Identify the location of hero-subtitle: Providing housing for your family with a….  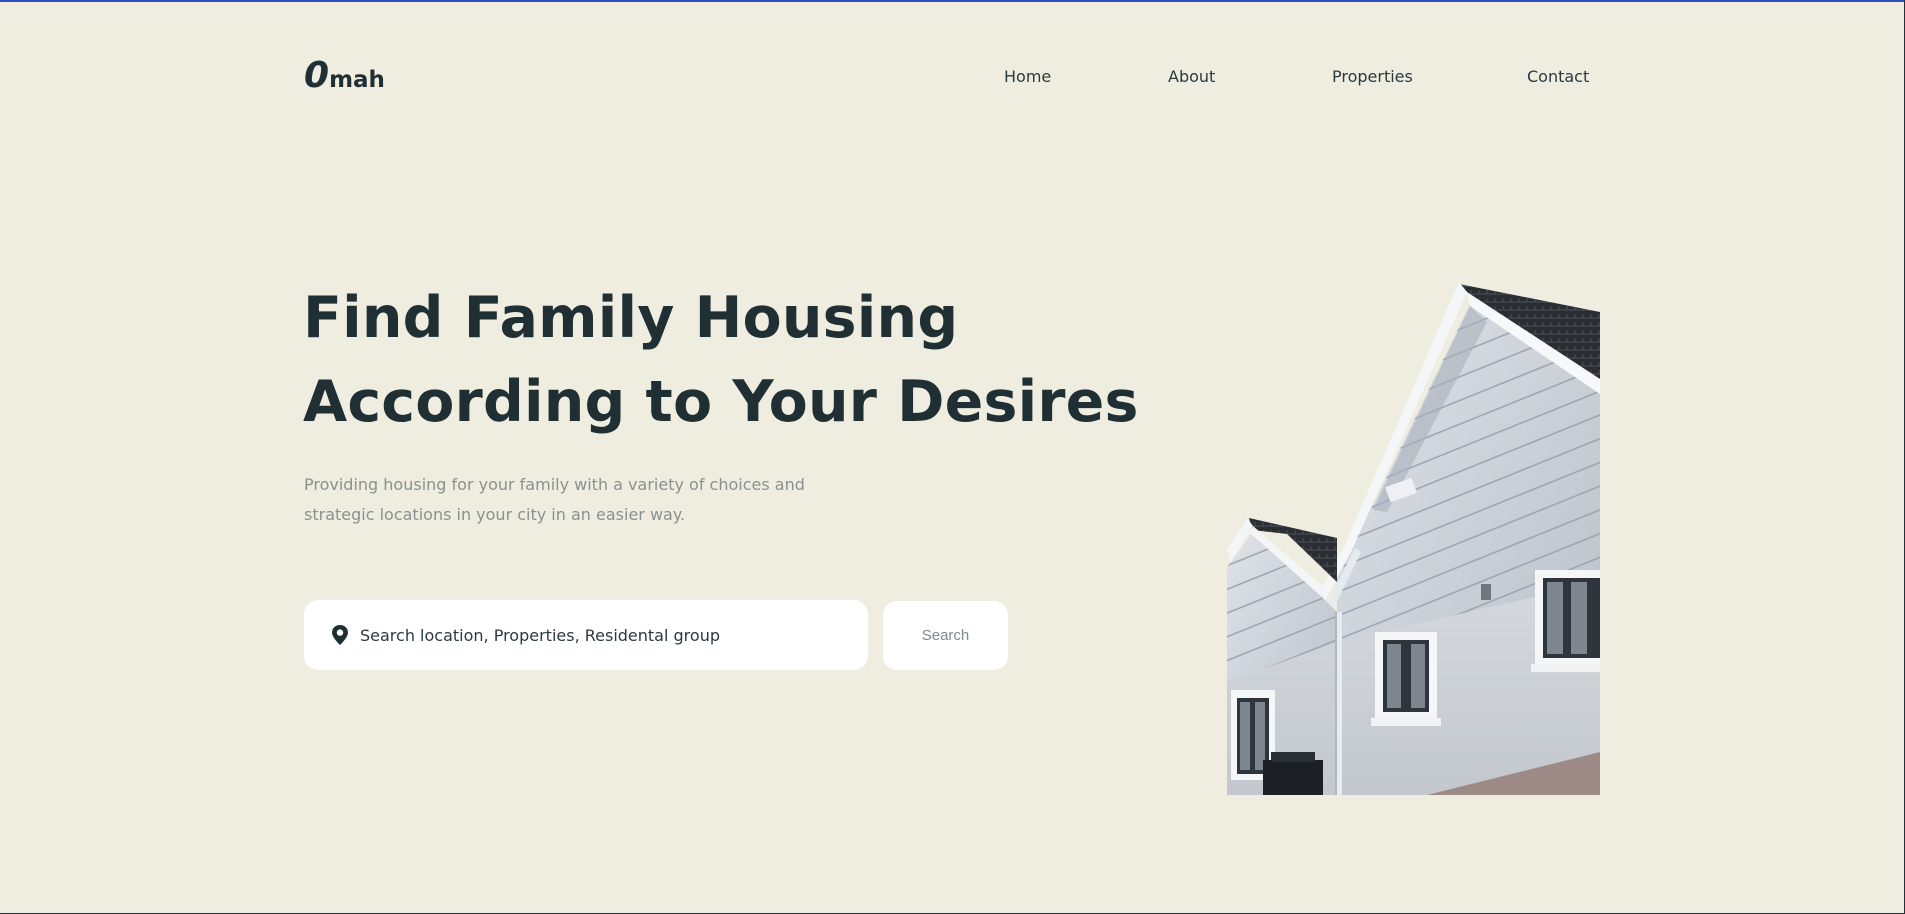
(574, 500).